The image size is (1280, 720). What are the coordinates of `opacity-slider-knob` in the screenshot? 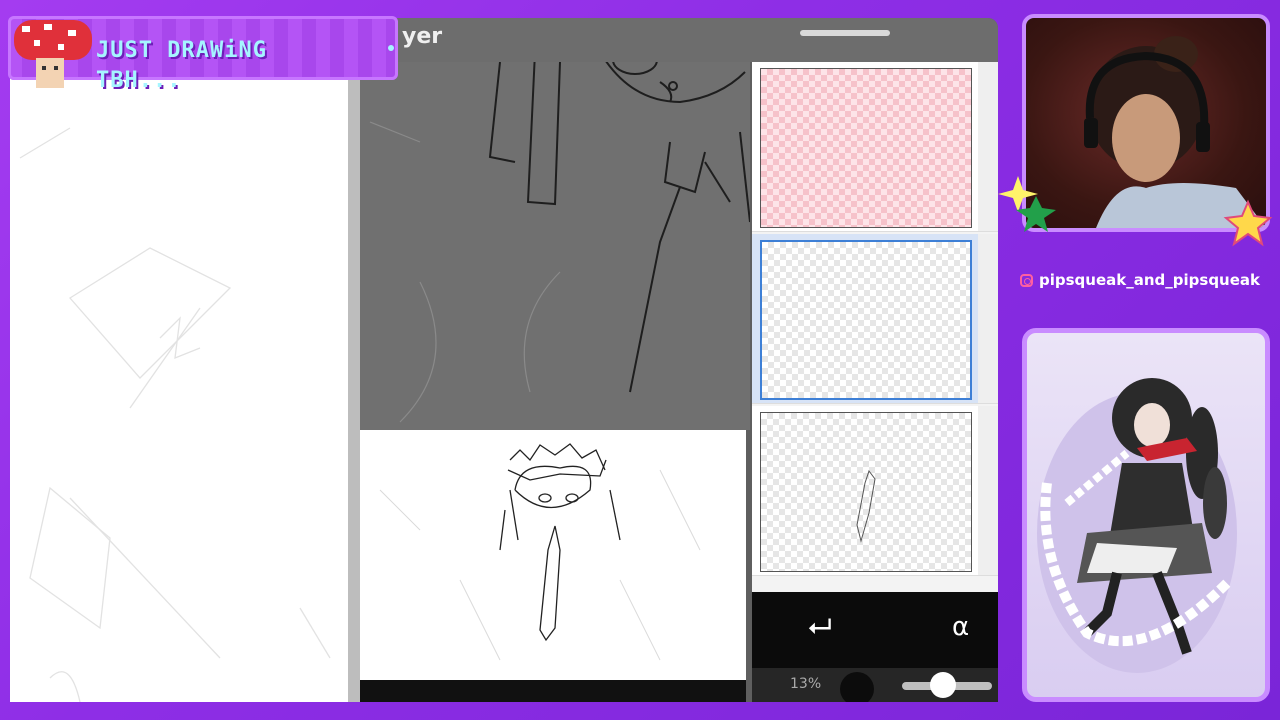 It's located at (943, 685).